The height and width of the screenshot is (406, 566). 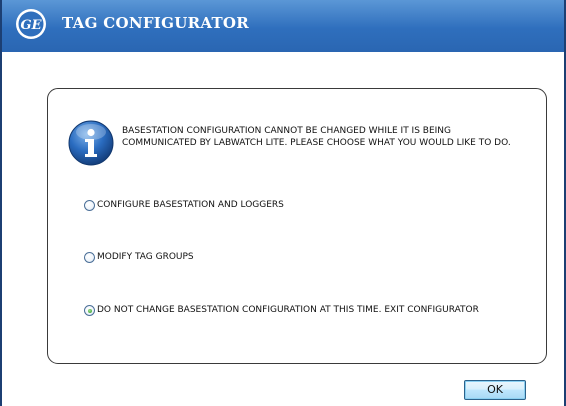 I want to click on info-icon, so click(x=91, y=143).